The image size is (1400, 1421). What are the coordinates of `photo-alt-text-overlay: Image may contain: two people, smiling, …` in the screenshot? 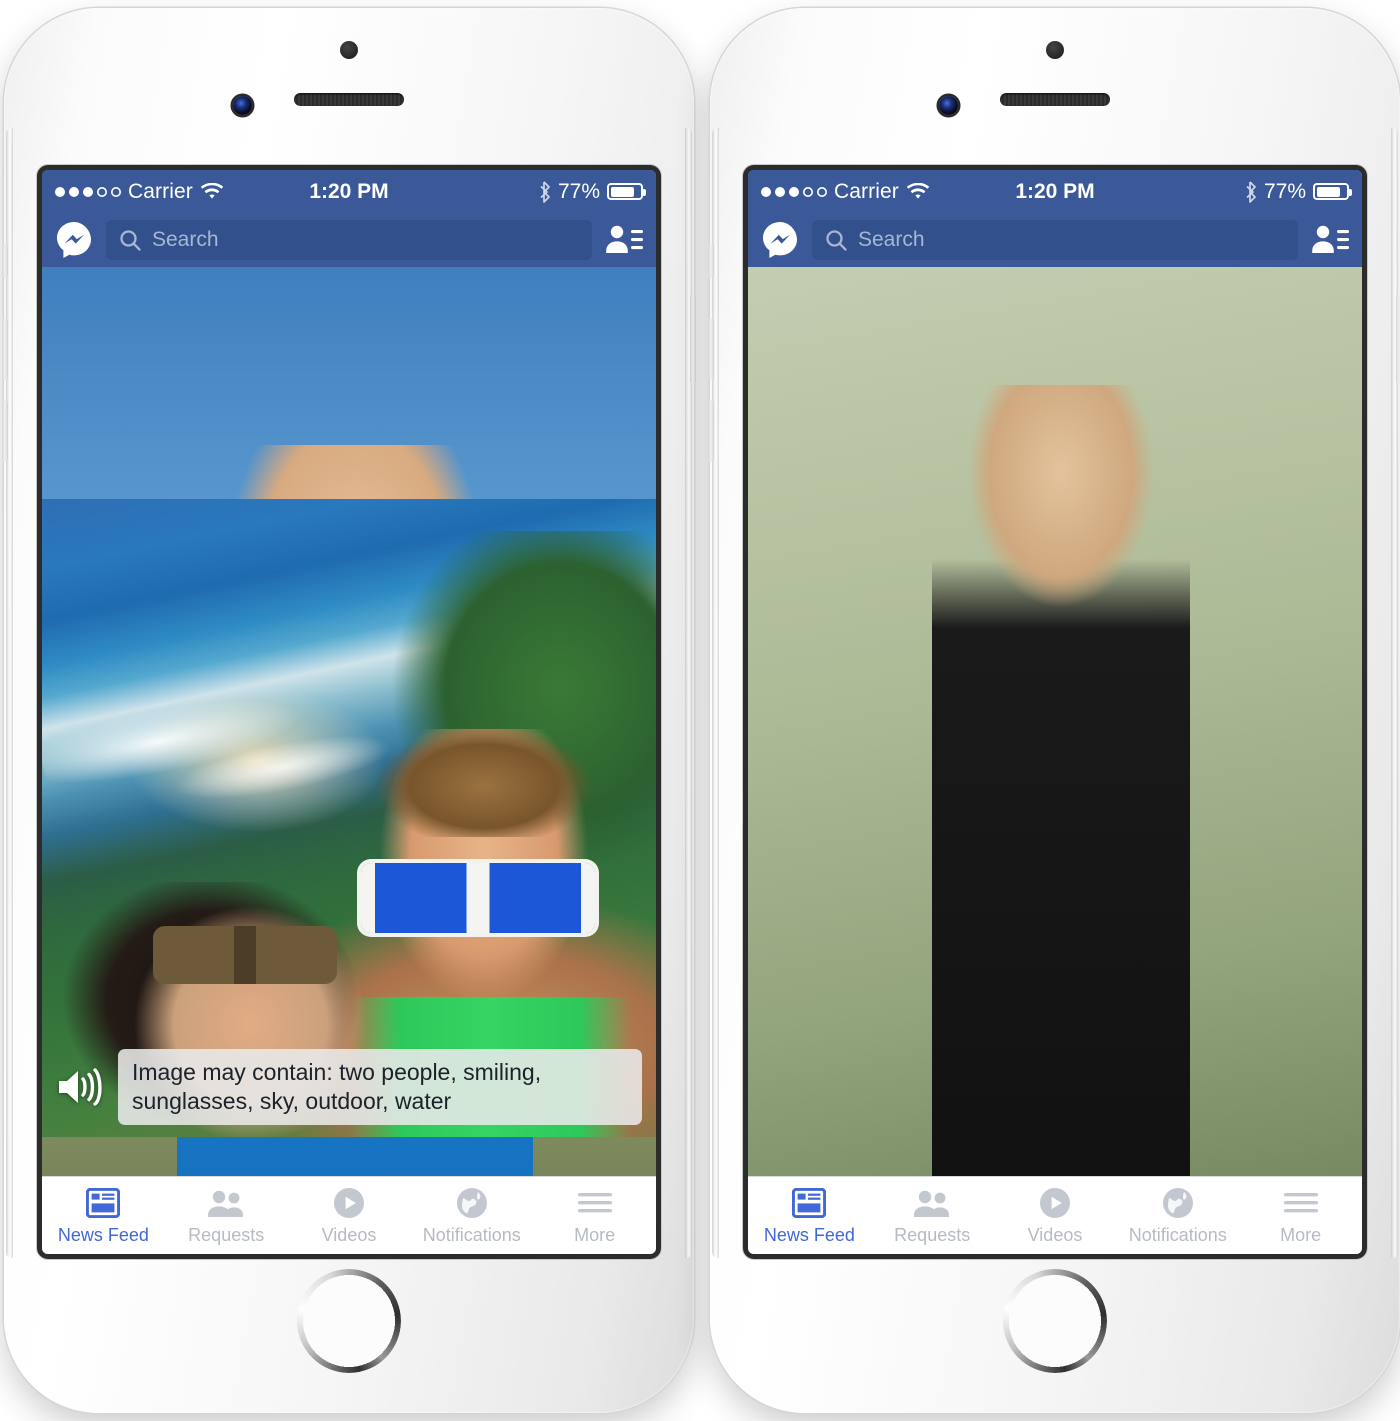 It's located at (349, 1087).